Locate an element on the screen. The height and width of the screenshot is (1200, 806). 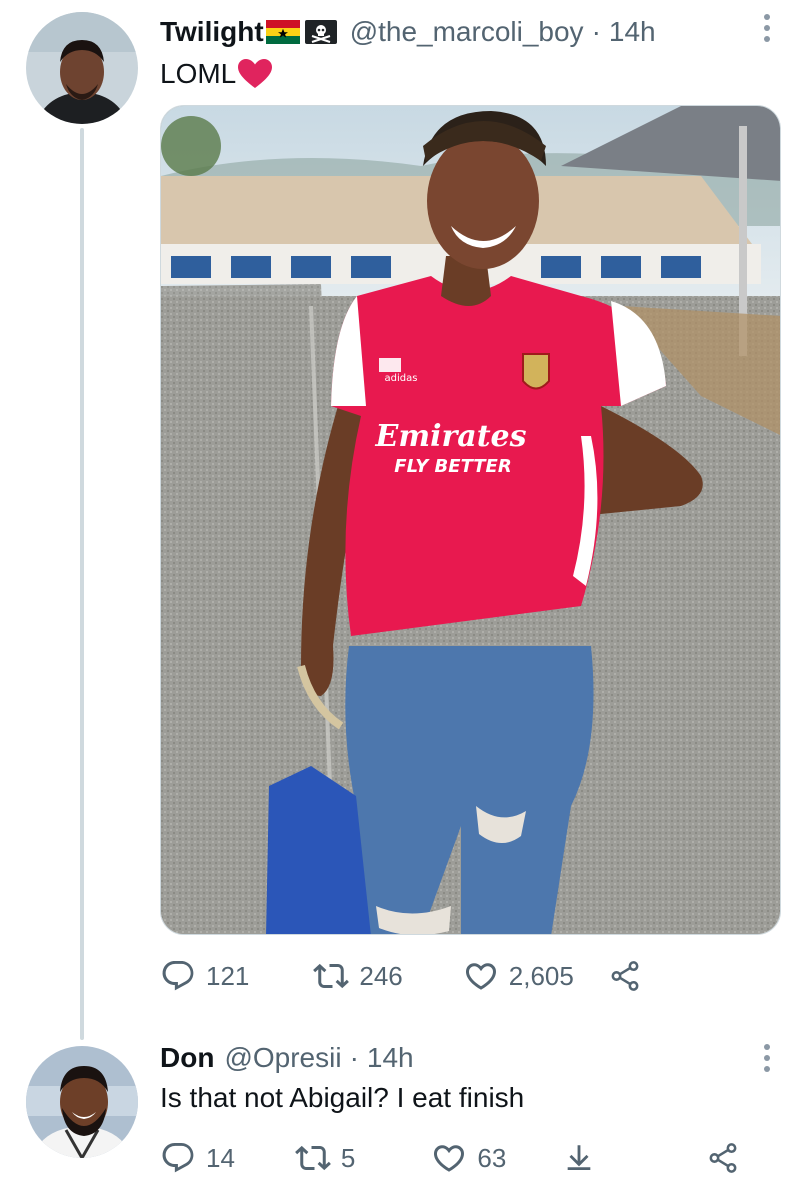
thread-connector-line is located at coordinates (82, 584).